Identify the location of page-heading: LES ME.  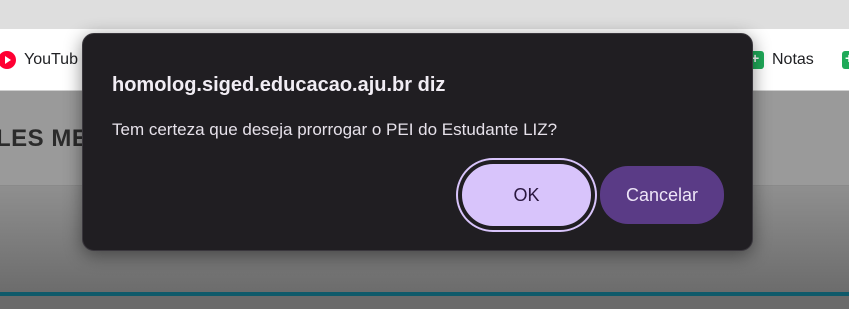
(44, 138).